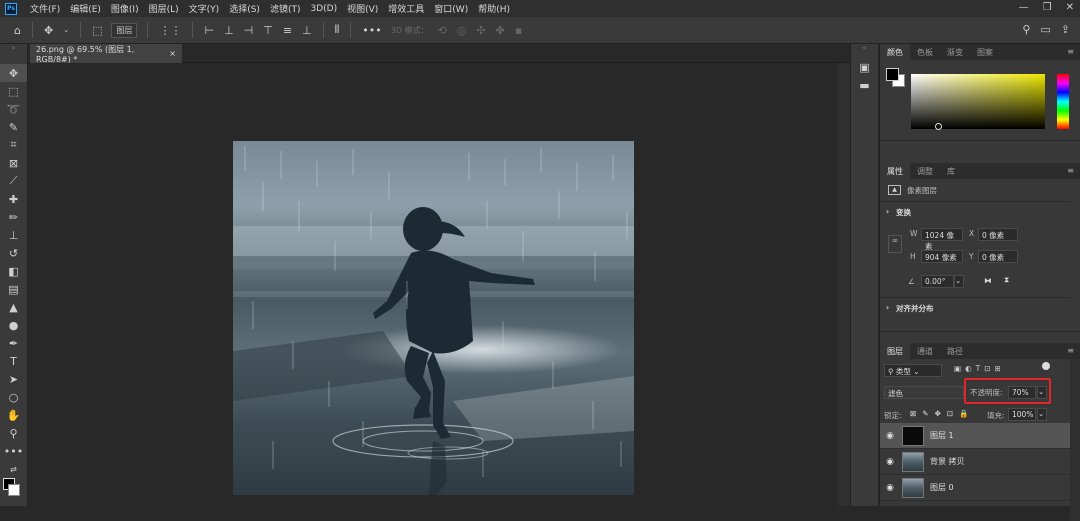 The width and height of the screenshot is (1080, 521). Describe the element at coordinates (13, 54) in the screenshot. I see `collapse-icon: »` at that location.